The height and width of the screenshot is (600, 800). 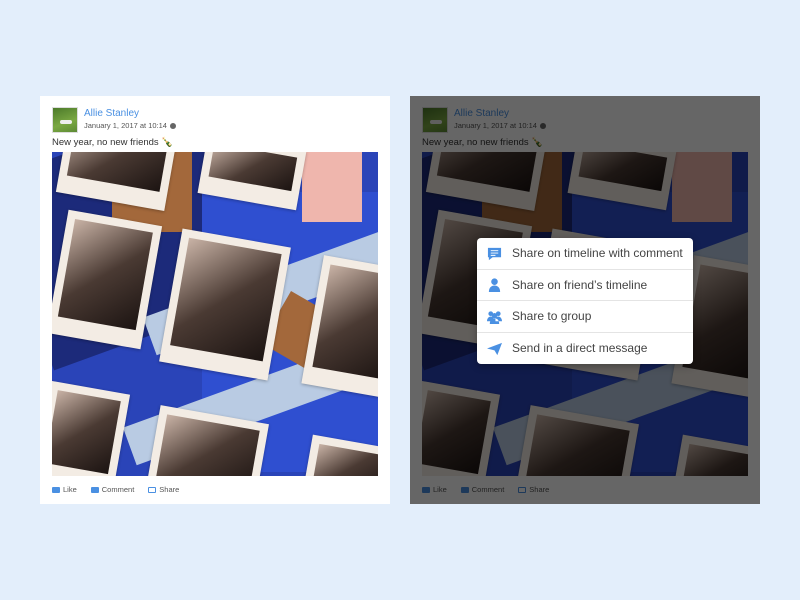 I want to click on like-label: Like, so click(x=70, y=489).